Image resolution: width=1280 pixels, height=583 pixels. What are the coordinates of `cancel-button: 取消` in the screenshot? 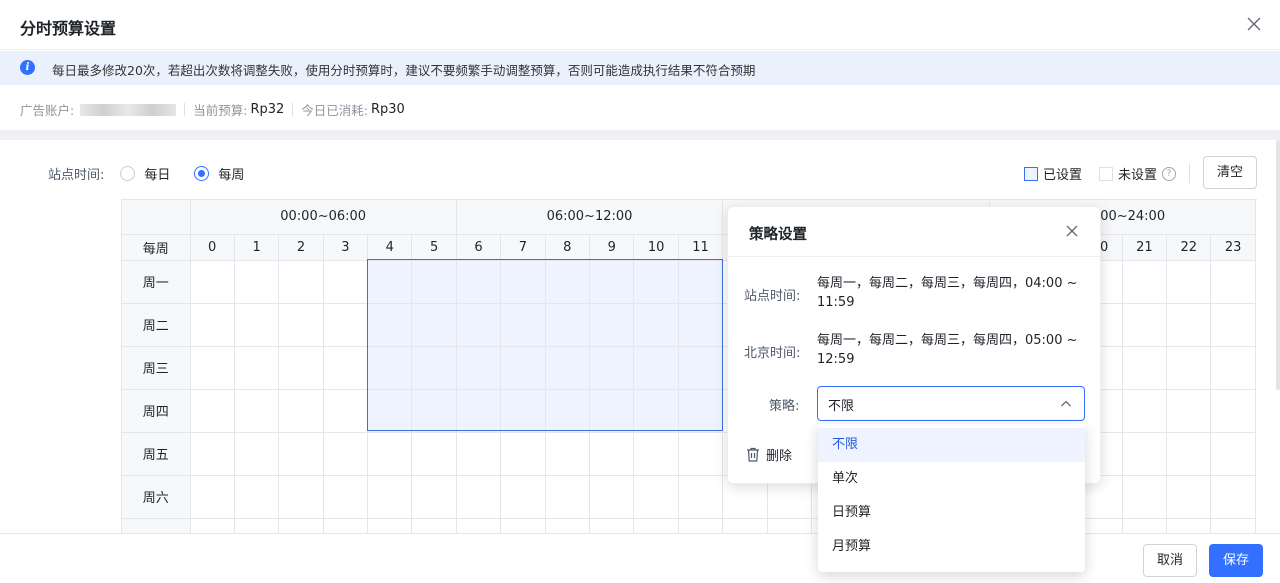 It's located at (1170, 560).